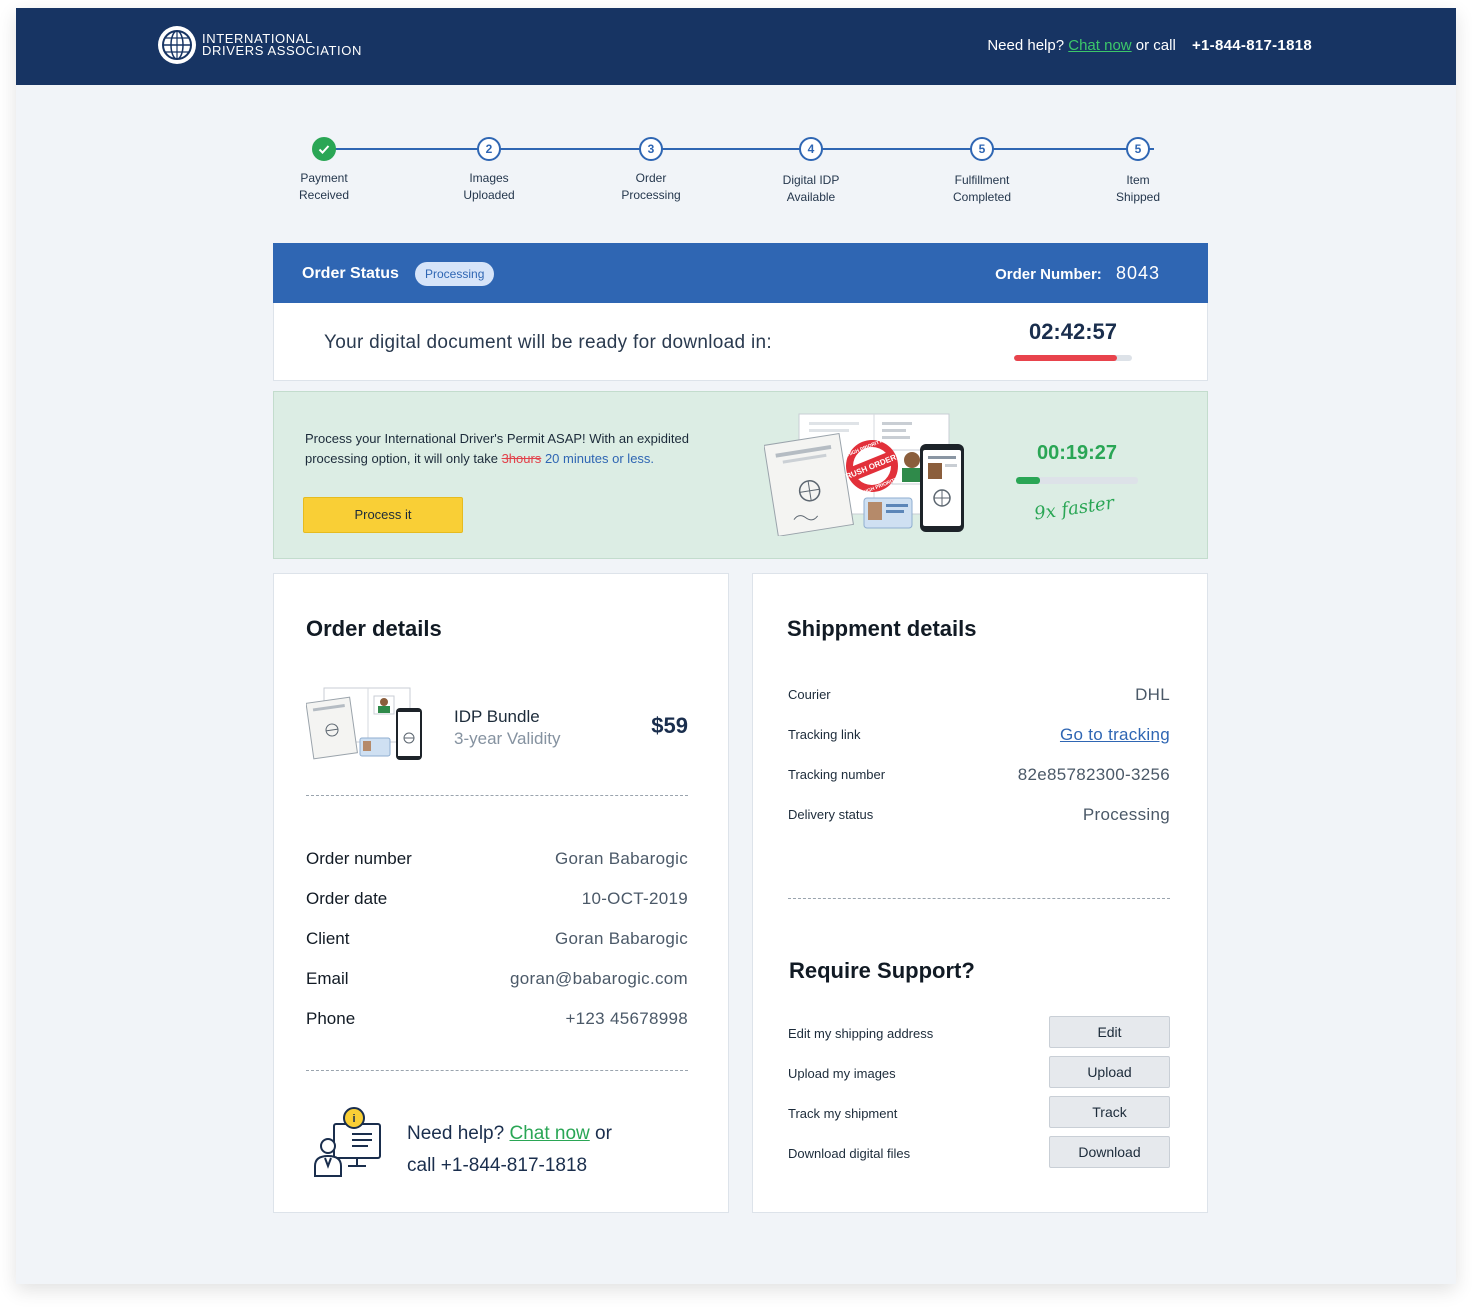 Image resolution: width=1472 pixels, height=1308 pixels. Describe the element at coordinates (1109, 1032) in the screenshot. I see `edit-button: Edit` at that location.